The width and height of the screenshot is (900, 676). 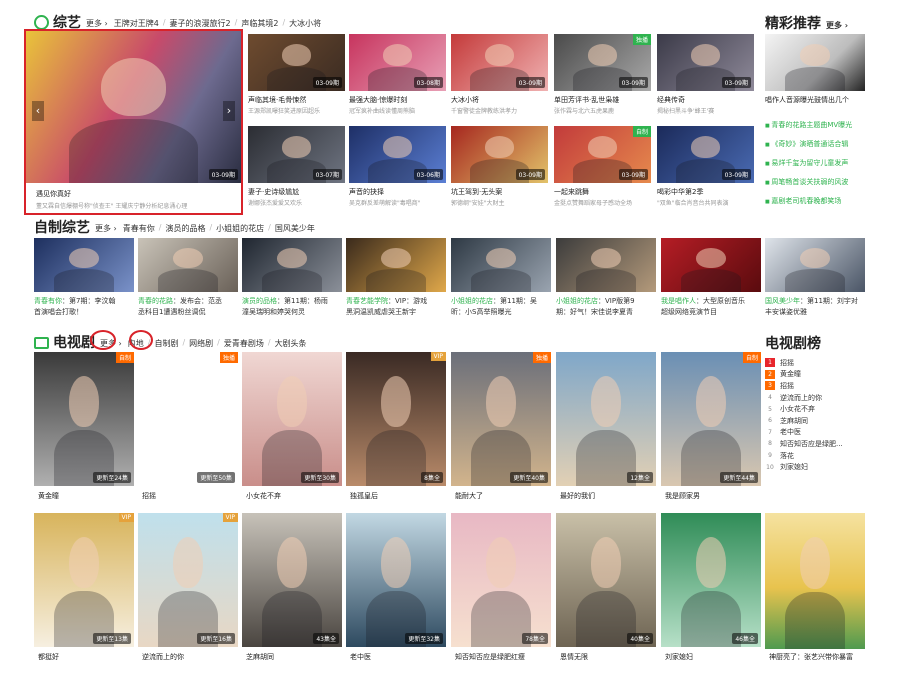 I want to click on tv-poster-title: 能耐大了, so click(x=503, y=496).